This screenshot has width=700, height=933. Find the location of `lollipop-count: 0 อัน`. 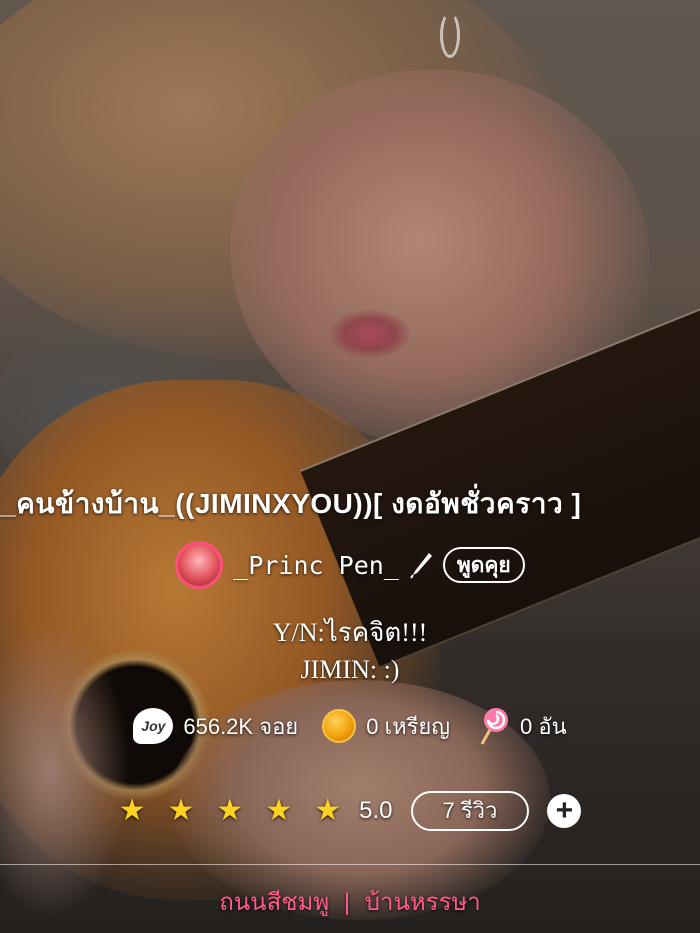

lollipop-count: 0 อัน is located at coordinates (543, 726).